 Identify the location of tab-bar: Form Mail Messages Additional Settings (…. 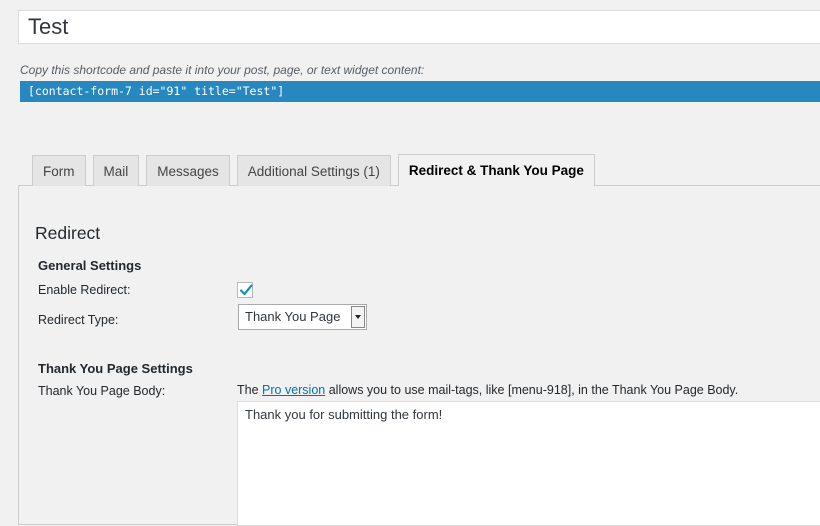
(317, 170).